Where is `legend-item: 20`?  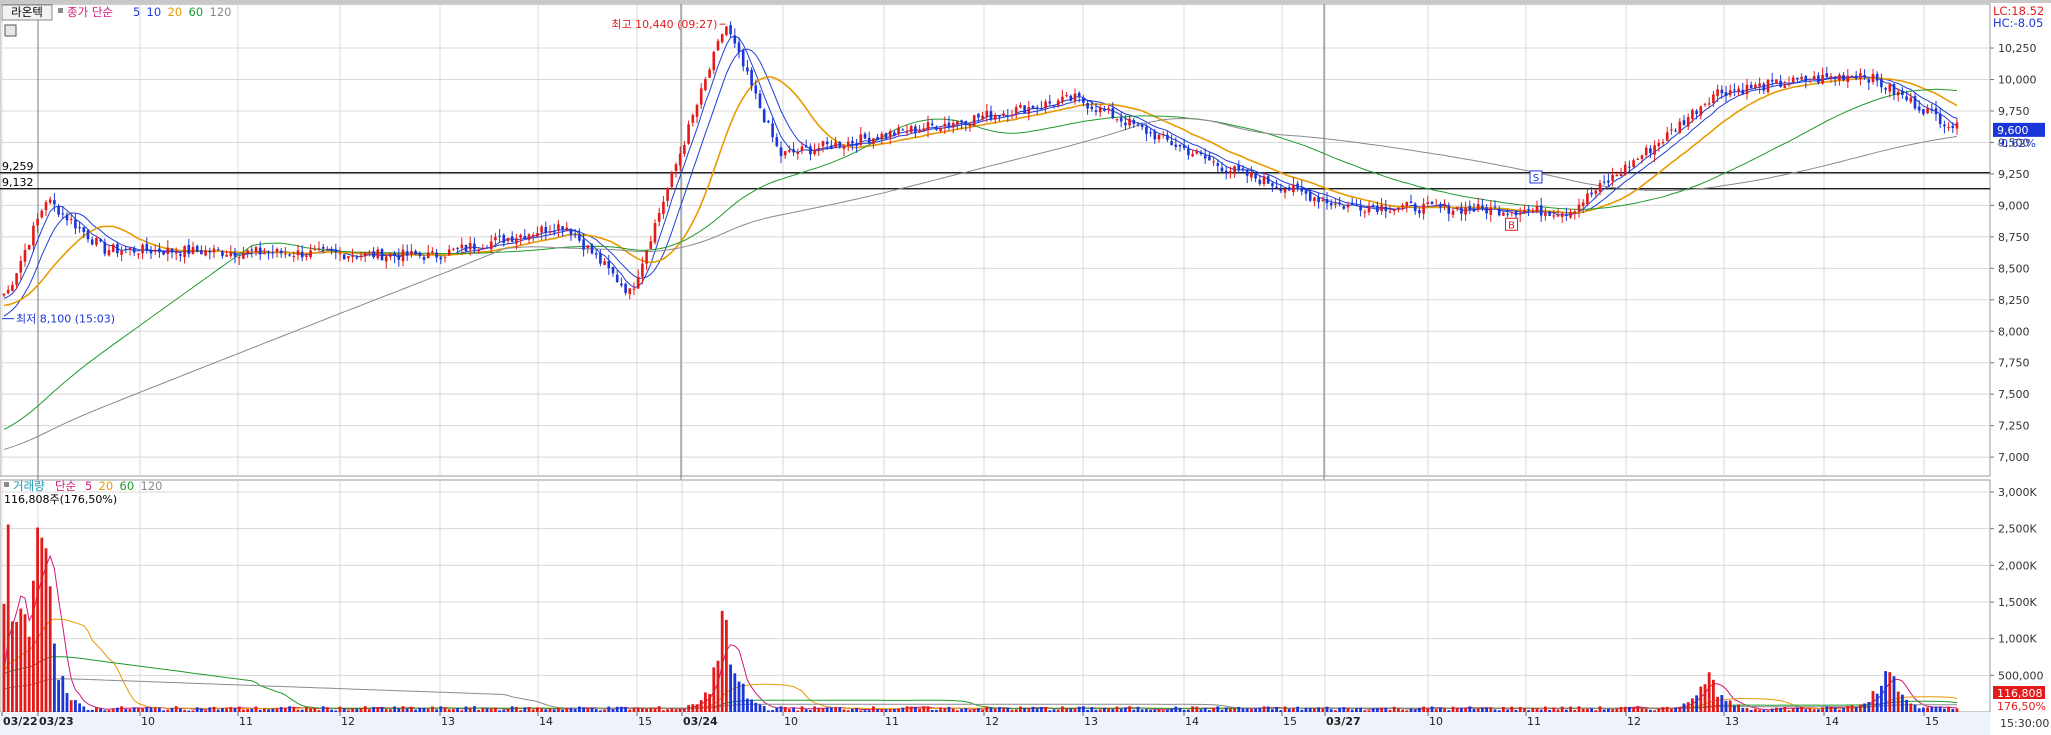
legend-item: 20 is located at coordinates (175, 12).